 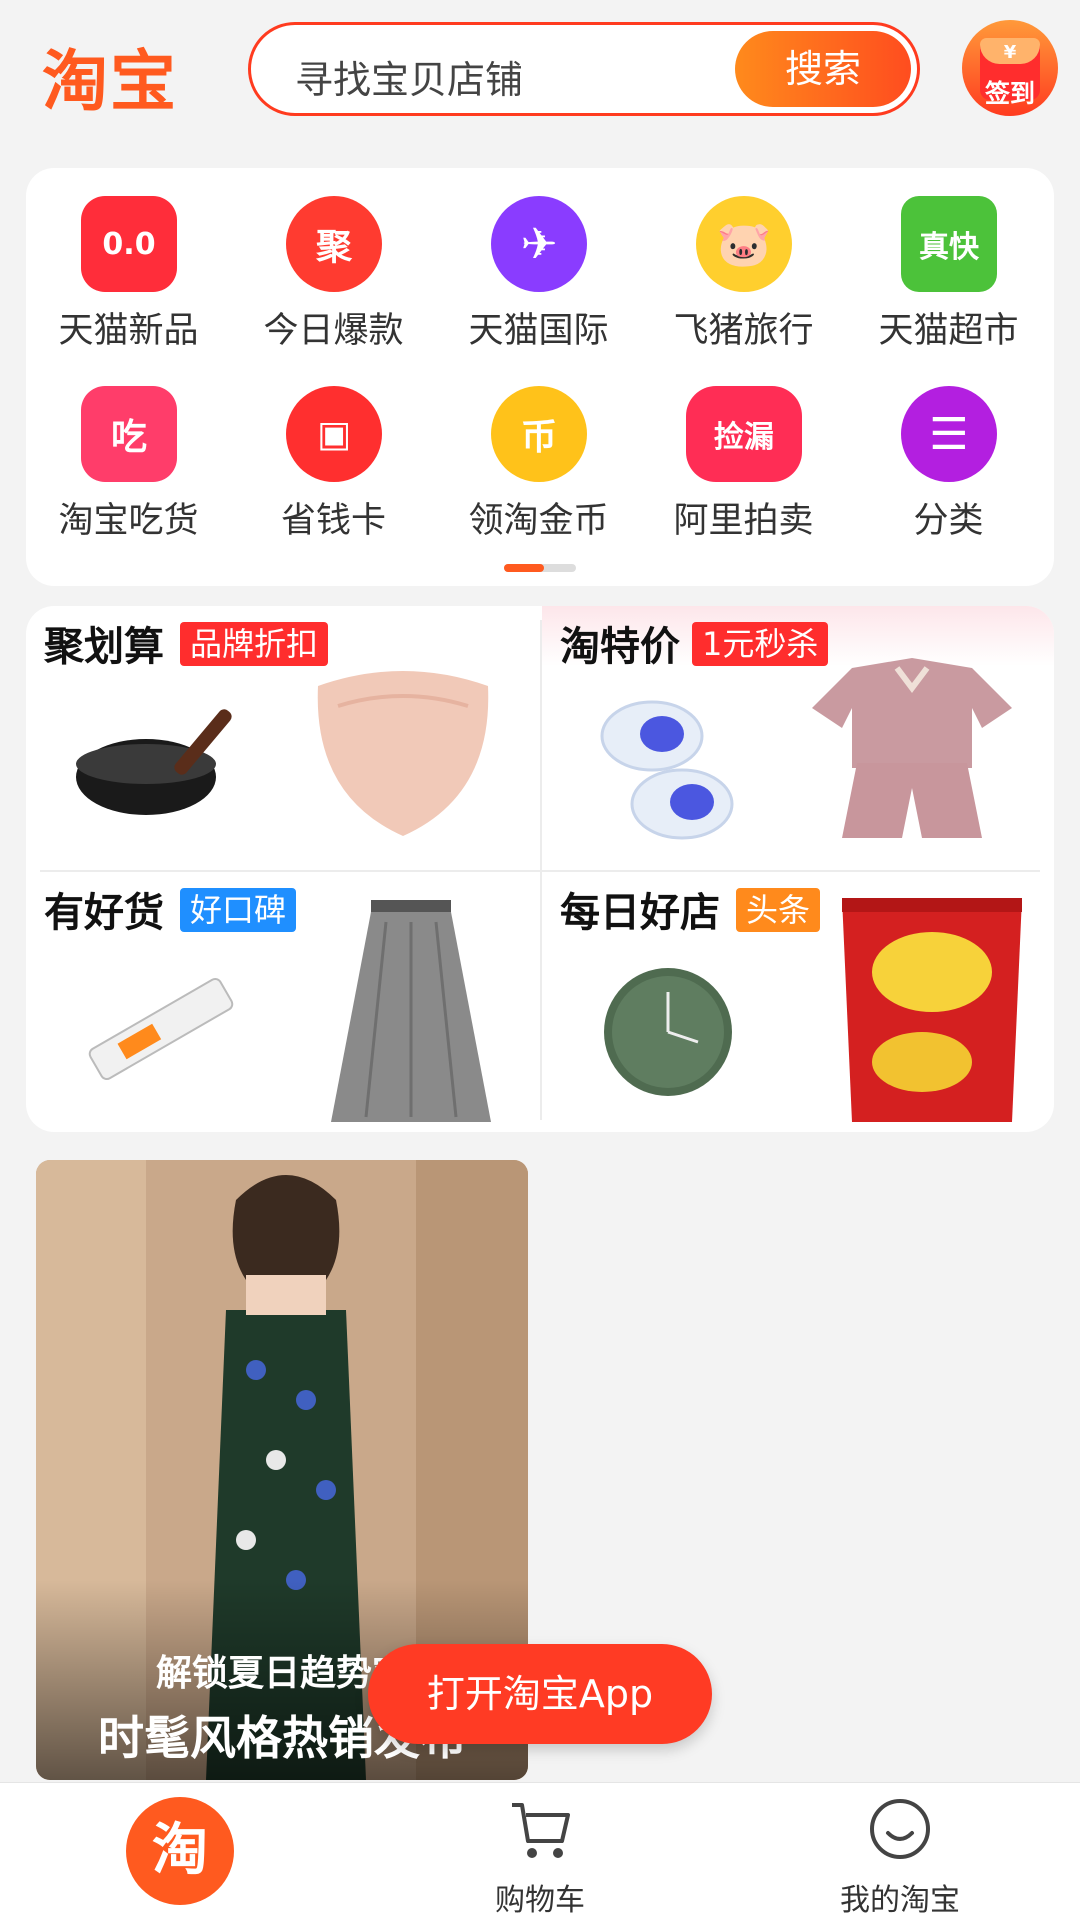 I want to click on grid-item-gold-coin: 币 领淘金币, so click(x=538, y=458).